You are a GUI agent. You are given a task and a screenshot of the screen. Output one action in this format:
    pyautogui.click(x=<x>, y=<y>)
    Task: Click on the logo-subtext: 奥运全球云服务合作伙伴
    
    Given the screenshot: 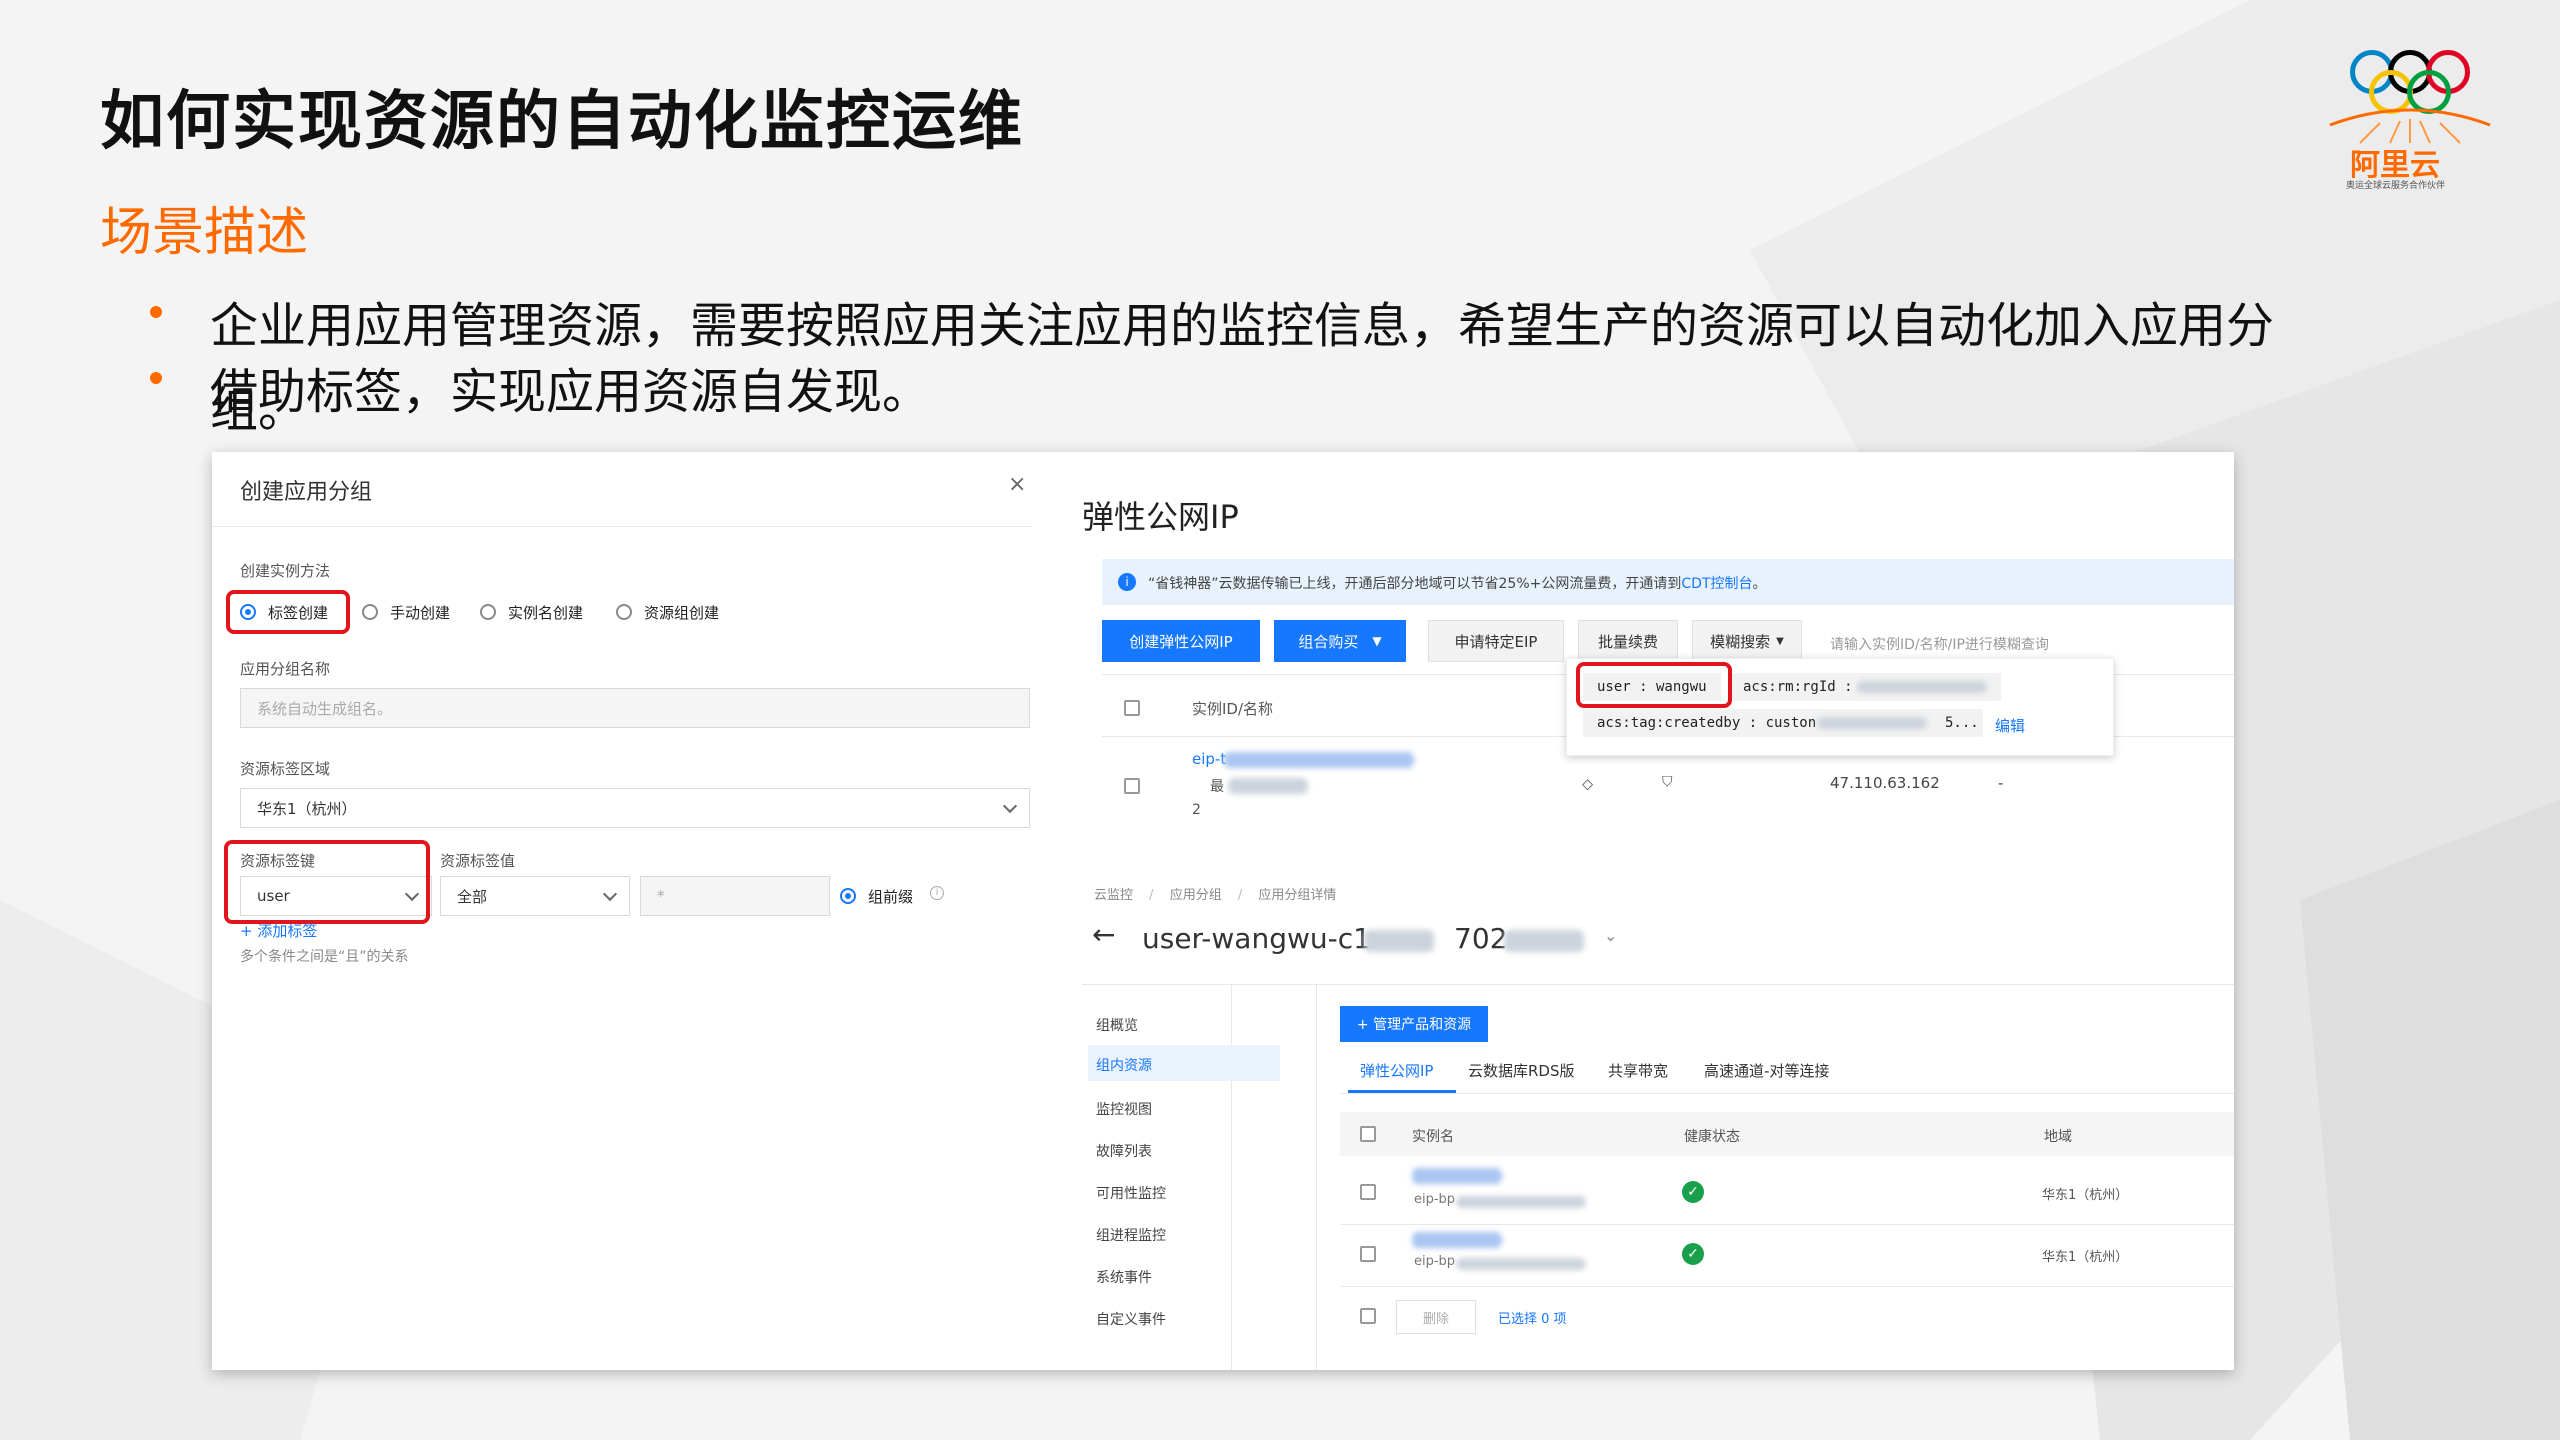 What is the action you would take?
    pyautogui.click(x=2396, y=186)
    